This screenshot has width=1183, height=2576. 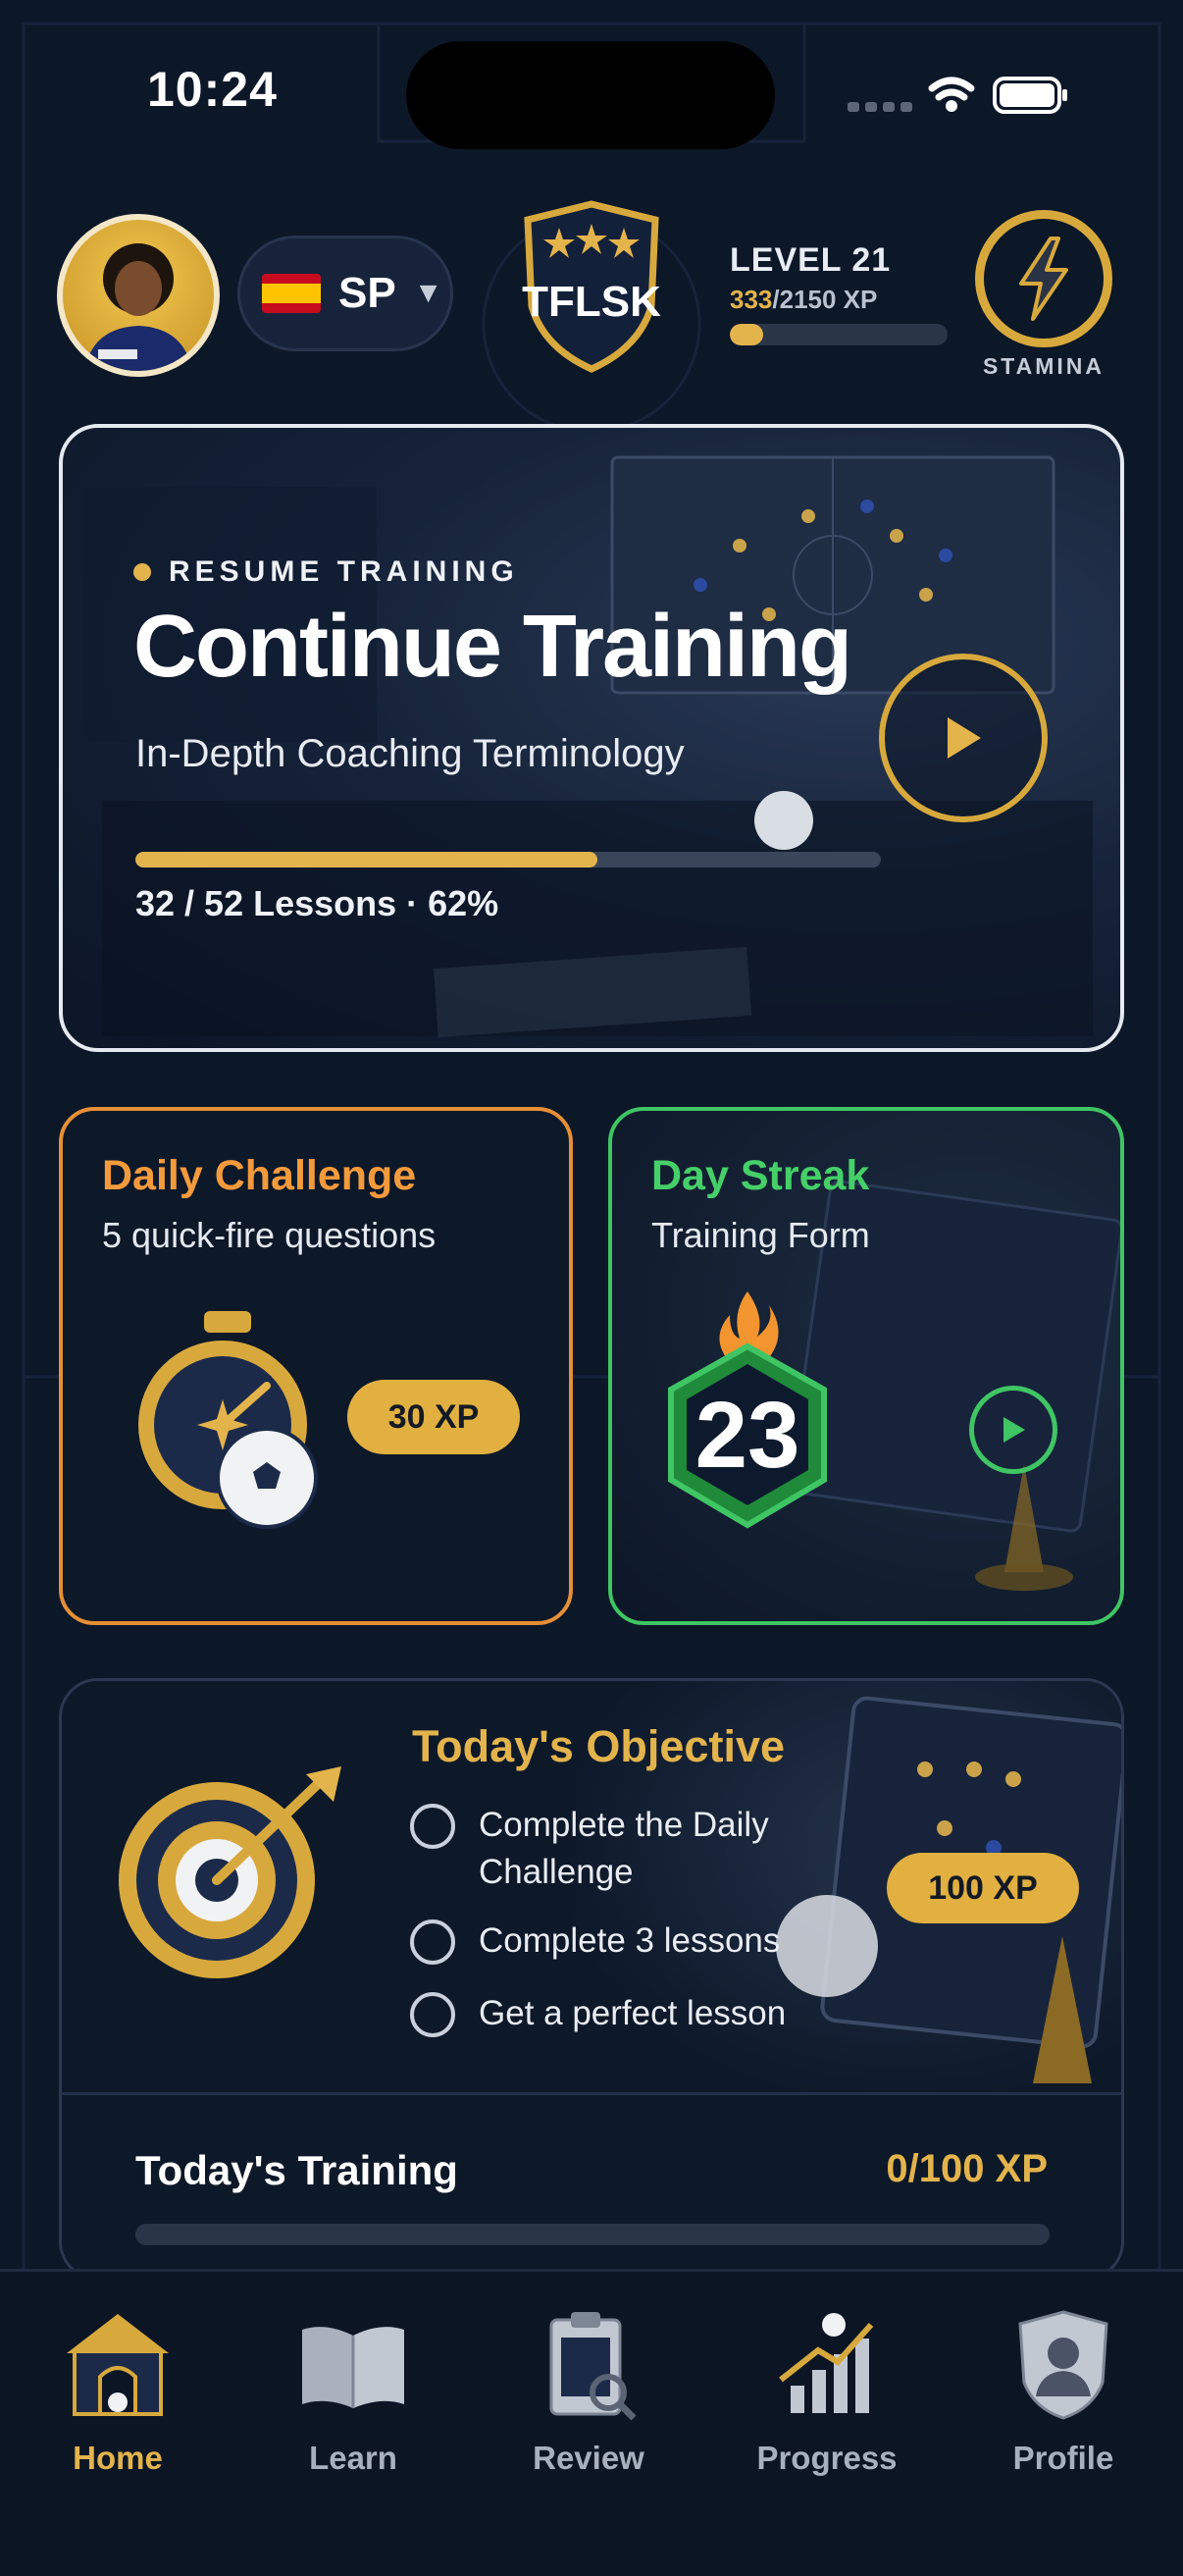 What do you see at coordinates (983, 1888) in the screenshot?
I see `objective-xp-badge: 100 XP` at bounding box center [983, 1888].